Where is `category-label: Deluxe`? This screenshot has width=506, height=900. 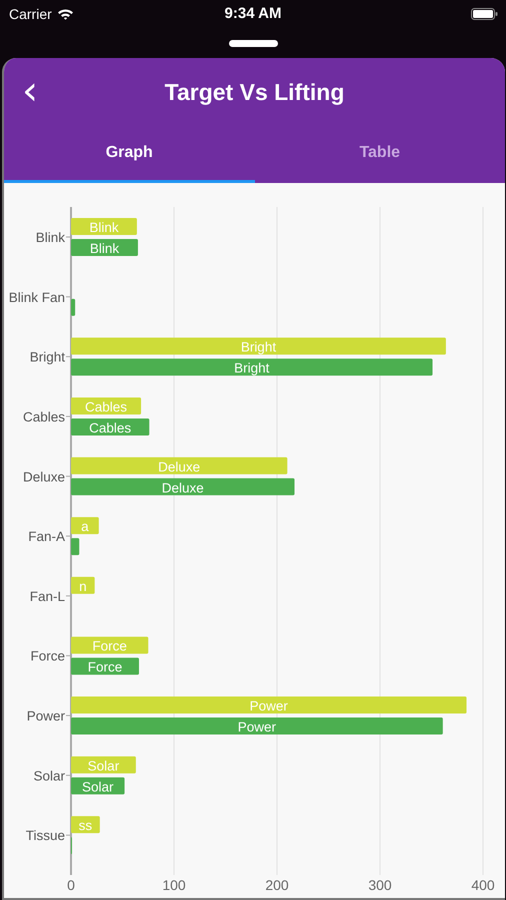 category-label: Deluxe is located at coordinates (43, 476).